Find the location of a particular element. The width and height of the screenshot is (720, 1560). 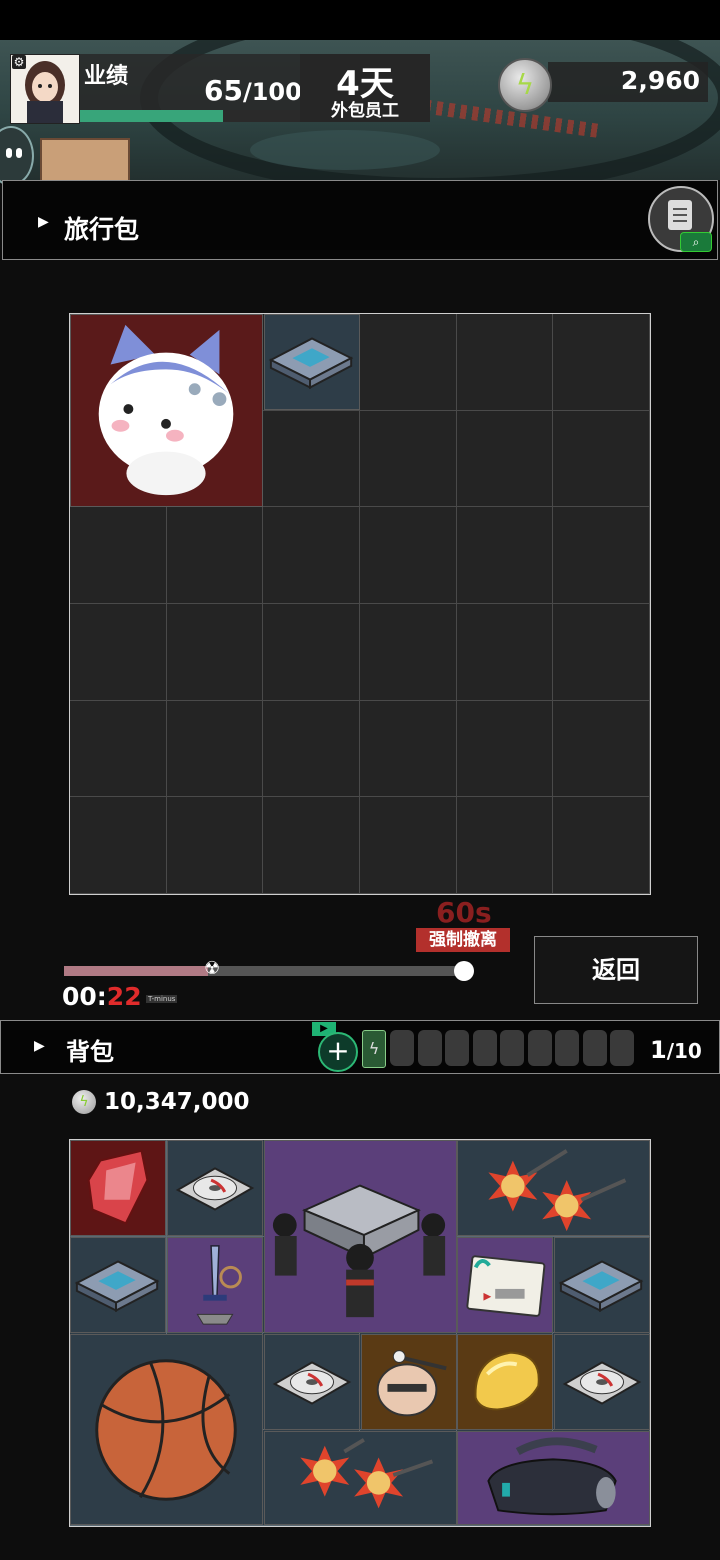

vr-headset-icon is located at coordinates (552, 1476).